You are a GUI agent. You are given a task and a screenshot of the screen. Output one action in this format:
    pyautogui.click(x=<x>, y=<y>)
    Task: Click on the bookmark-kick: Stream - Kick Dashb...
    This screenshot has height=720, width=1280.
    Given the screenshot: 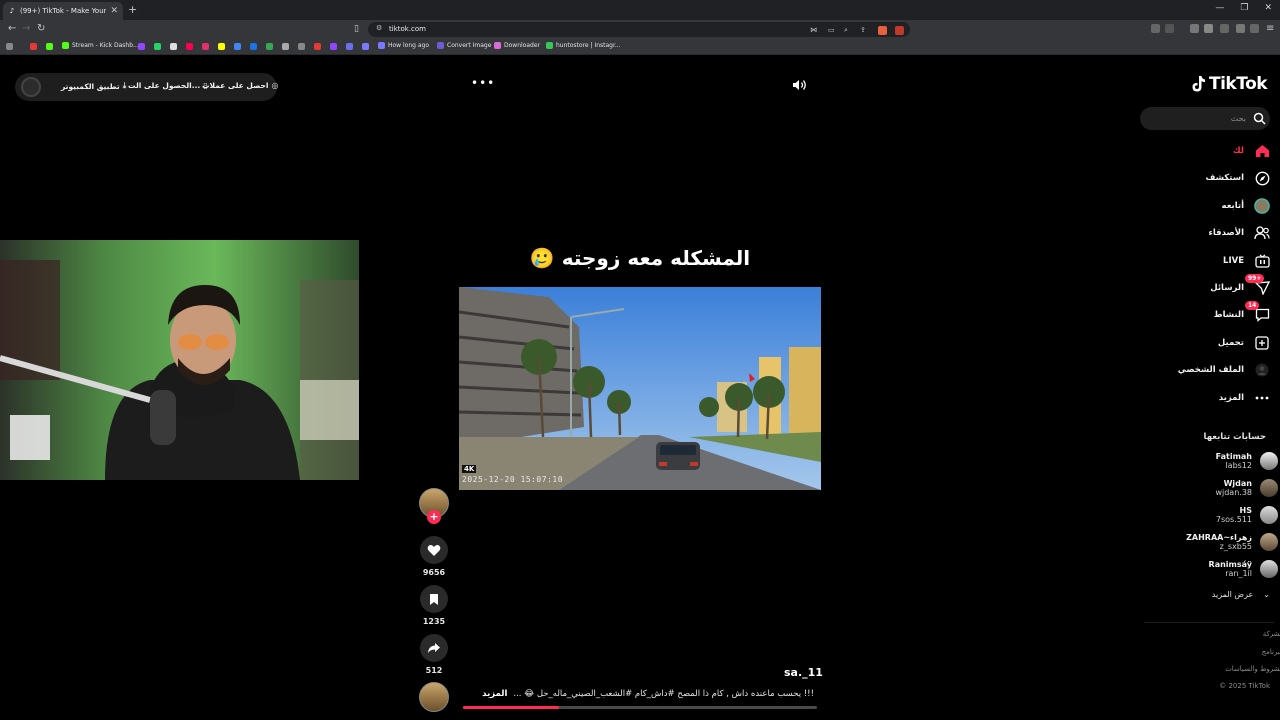 What is the action you would take?
    pyautogui.click(x=100, y=45)
    